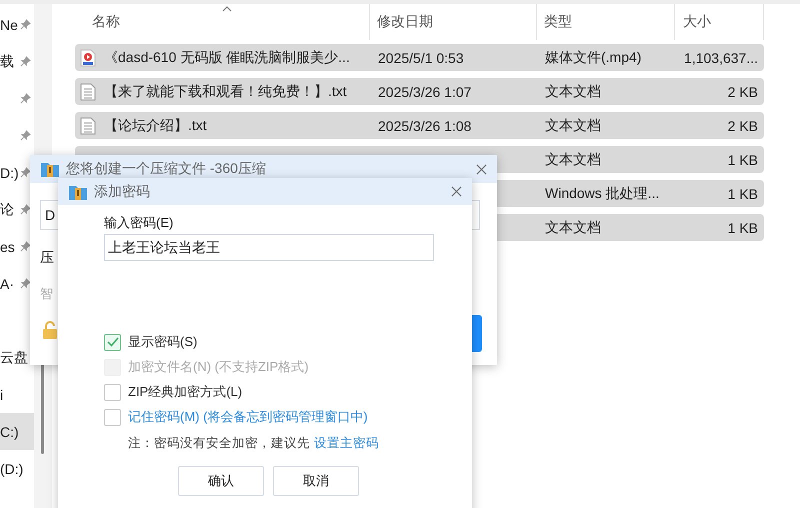  What do you see at coordinates (593, 56) in the screenshot?
I see `file-type: 媒体文件(.mp4)` at bounding box center [593, 56].